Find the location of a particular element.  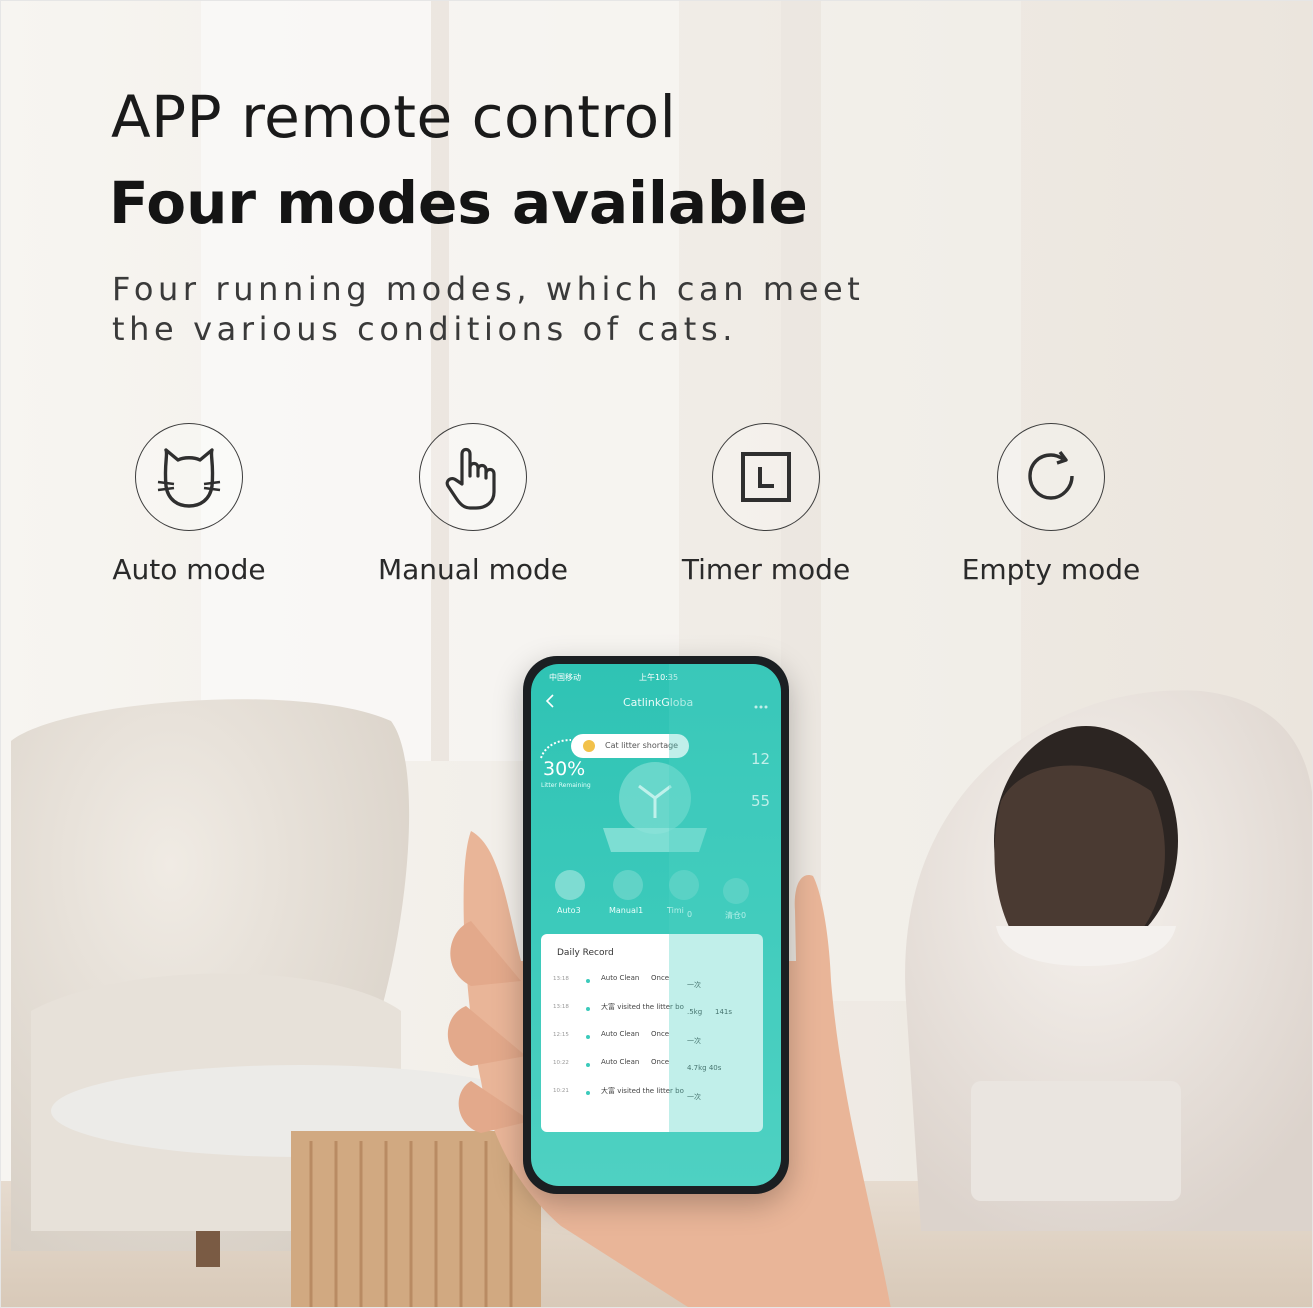

hand-pointer-icon is located at coordinates (473, 477).